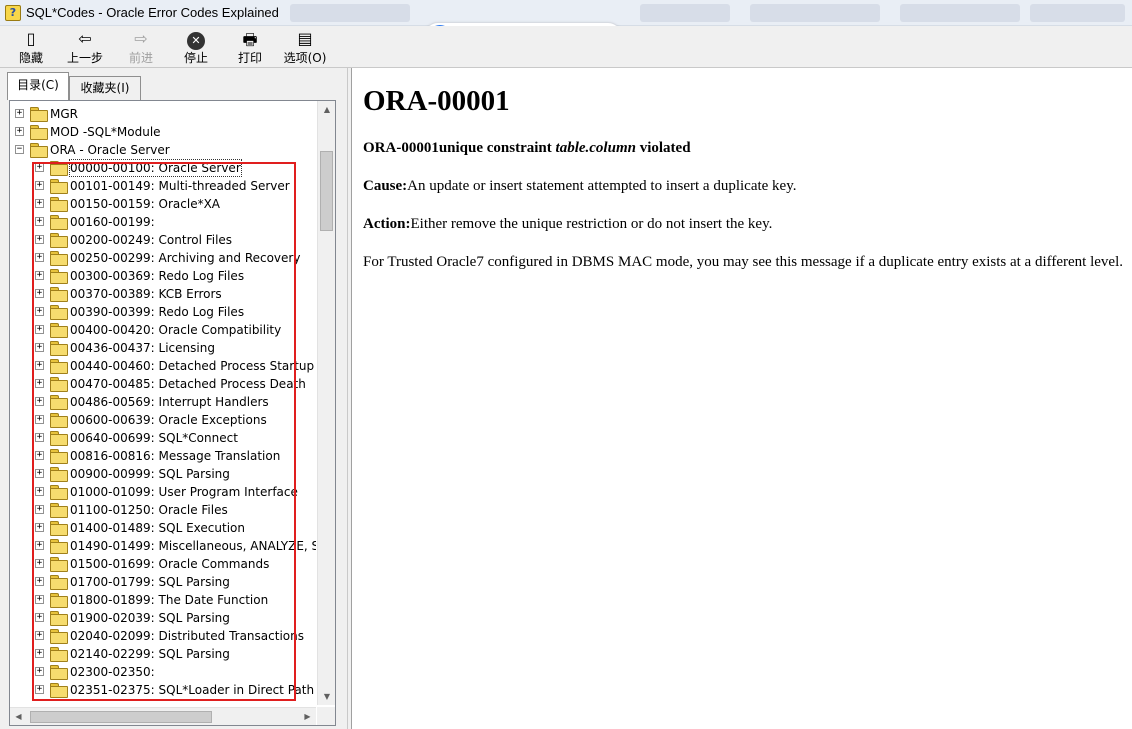 This screenshot has width=1132, height=729. Describe the element at coordinates (163, 600) in the screenshot. I see `tree-child-node: +01800-01899: The Date Function` at that location.